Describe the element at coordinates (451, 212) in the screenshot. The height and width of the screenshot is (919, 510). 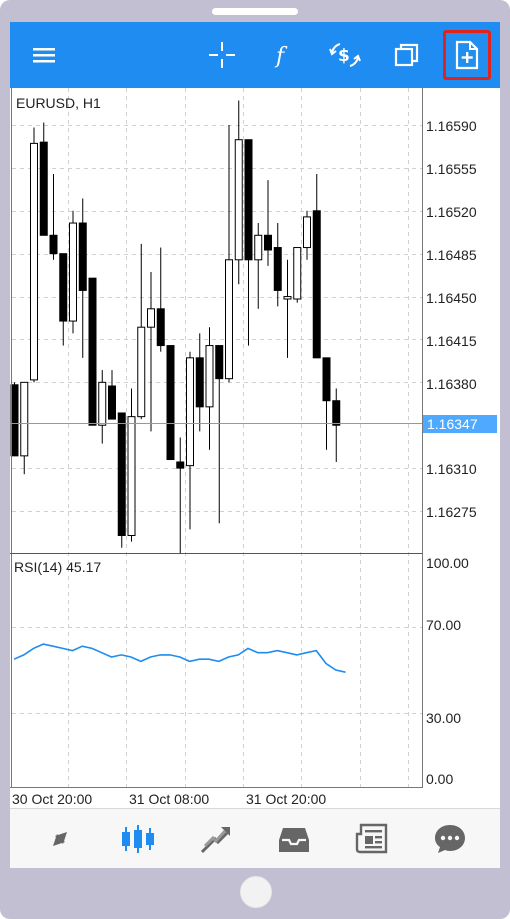
I see `price-axis-label: 1.16520` at that location.